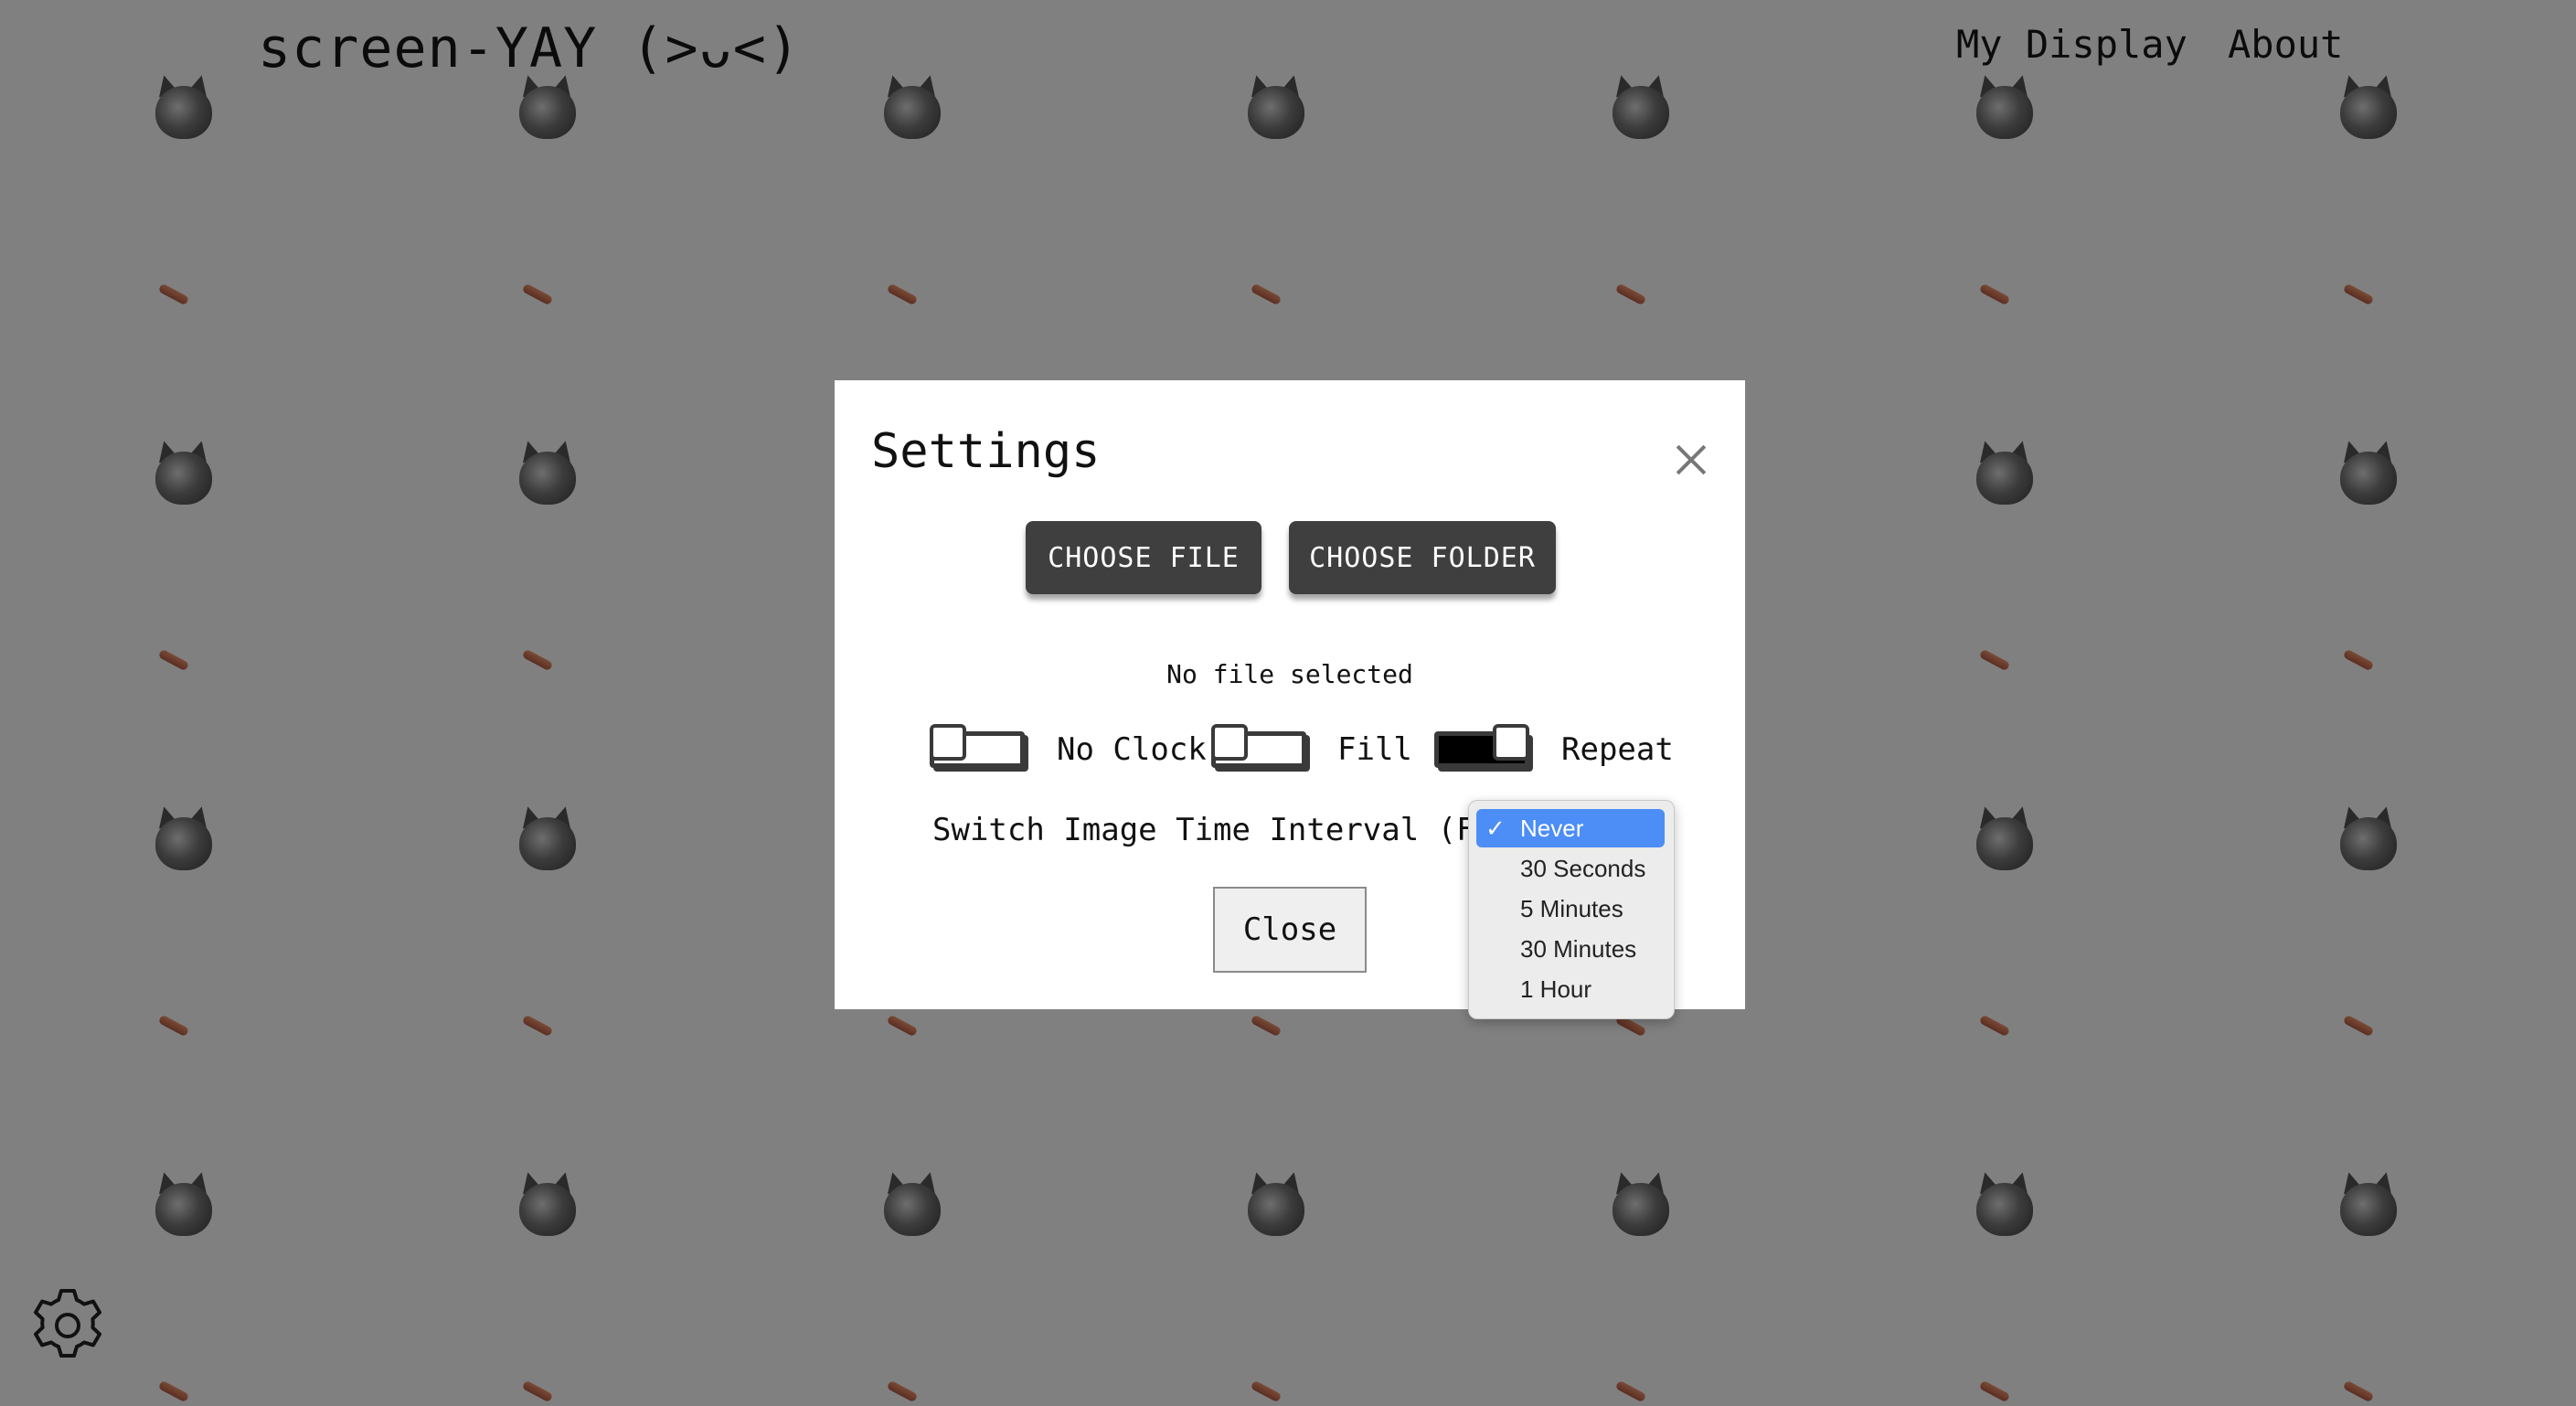 The image size is (2576, 1406). I want to click on checkmark-icon: ✓, so click(1495, 828).